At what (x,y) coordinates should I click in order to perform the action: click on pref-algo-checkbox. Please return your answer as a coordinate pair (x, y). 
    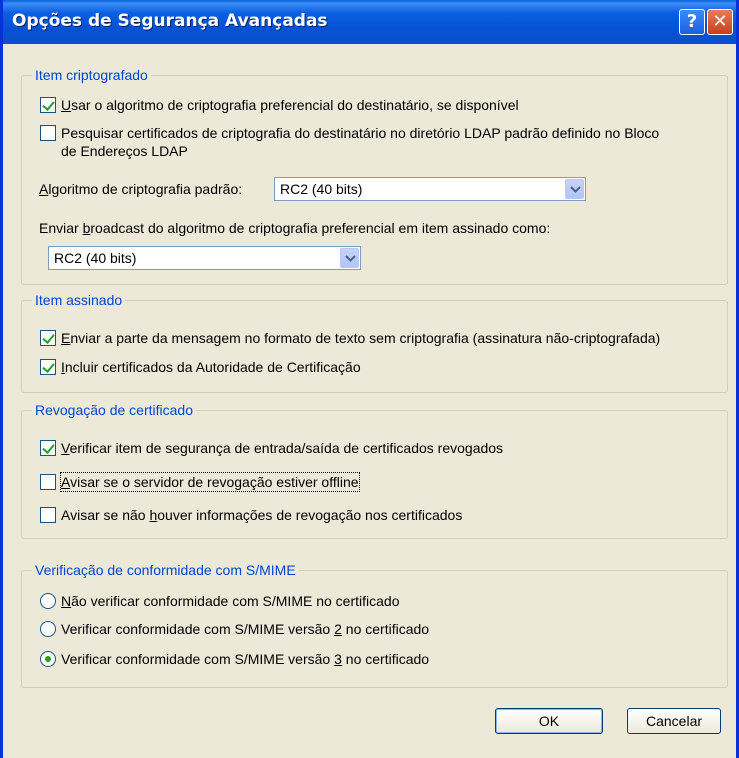
    Looking at the image, I should click on (48, 105).